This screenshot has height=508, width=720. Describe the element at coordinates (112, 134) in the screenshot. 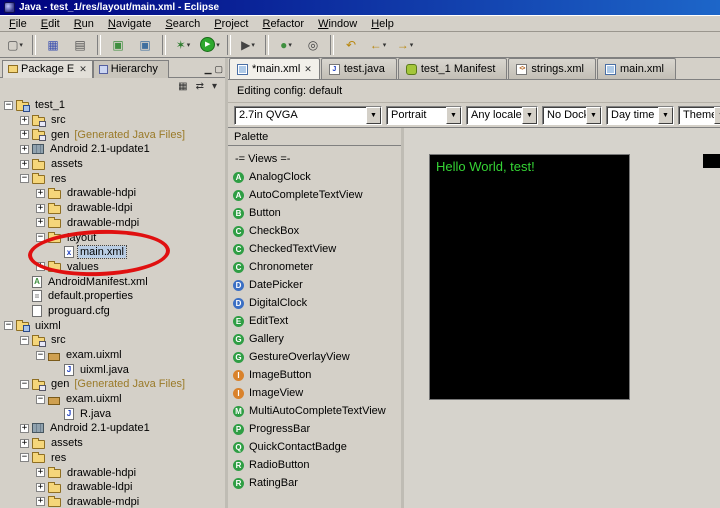

I see `tree-item: gen [Generated Java Files]` at that location.